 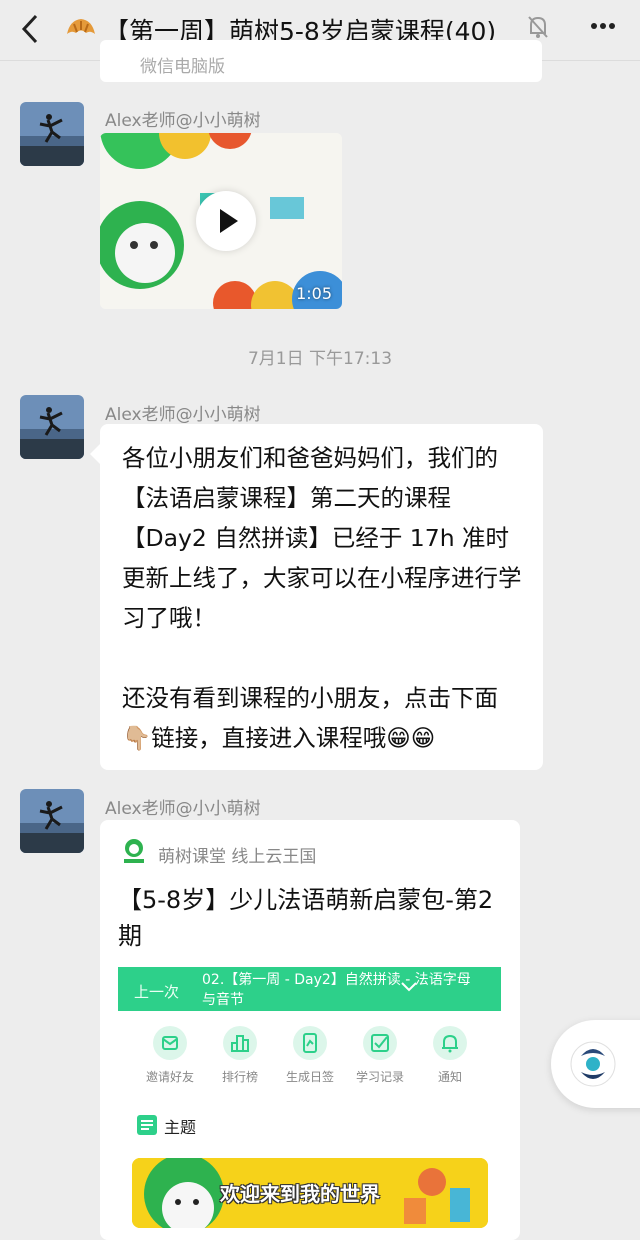 I want to click on previous-card: 微信电脑版, so click(x=321, y=61).